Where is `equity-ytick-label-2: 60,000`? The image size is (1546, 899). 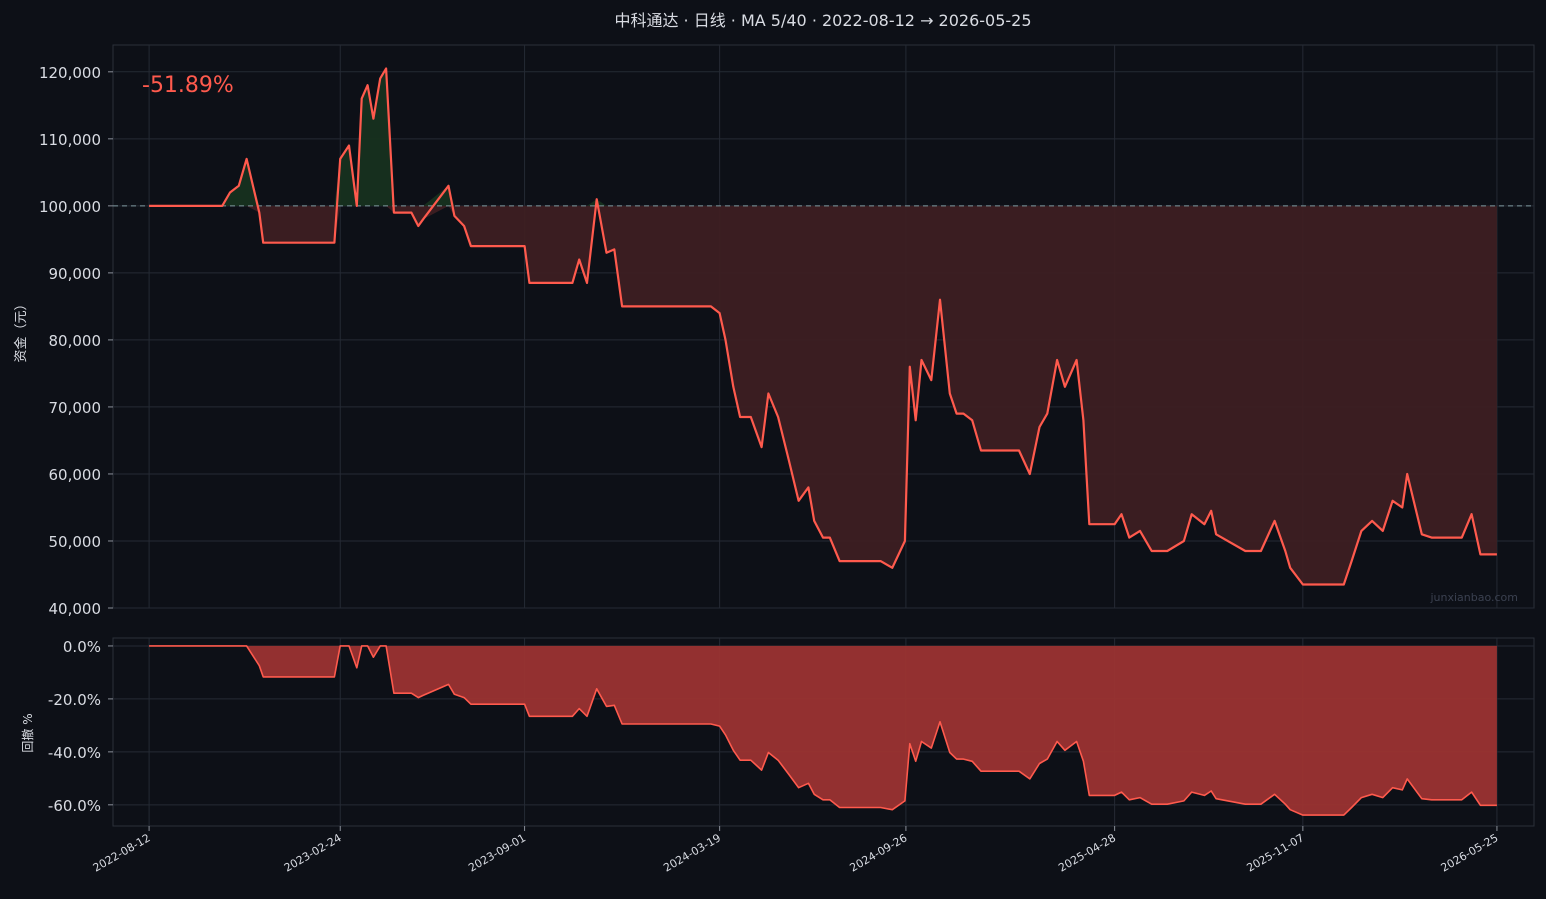 equity-ytick-label-2: 60,000 is located at coordinates (75, 475).